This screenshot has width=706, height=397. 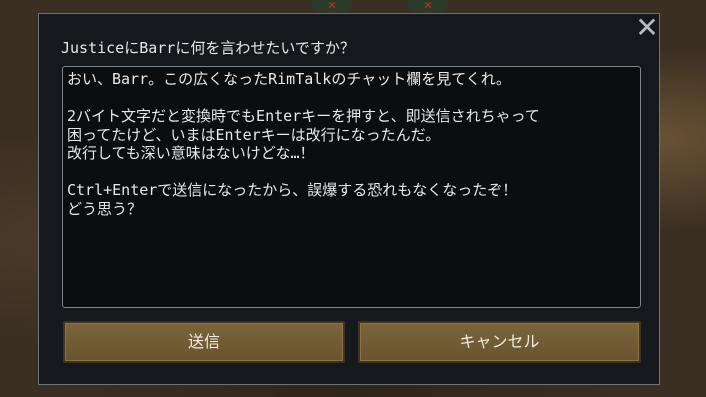 I want to click on dialog-prompt: JusticeにBarrに何を言わせたいですか？, so click(x=208, y=48).